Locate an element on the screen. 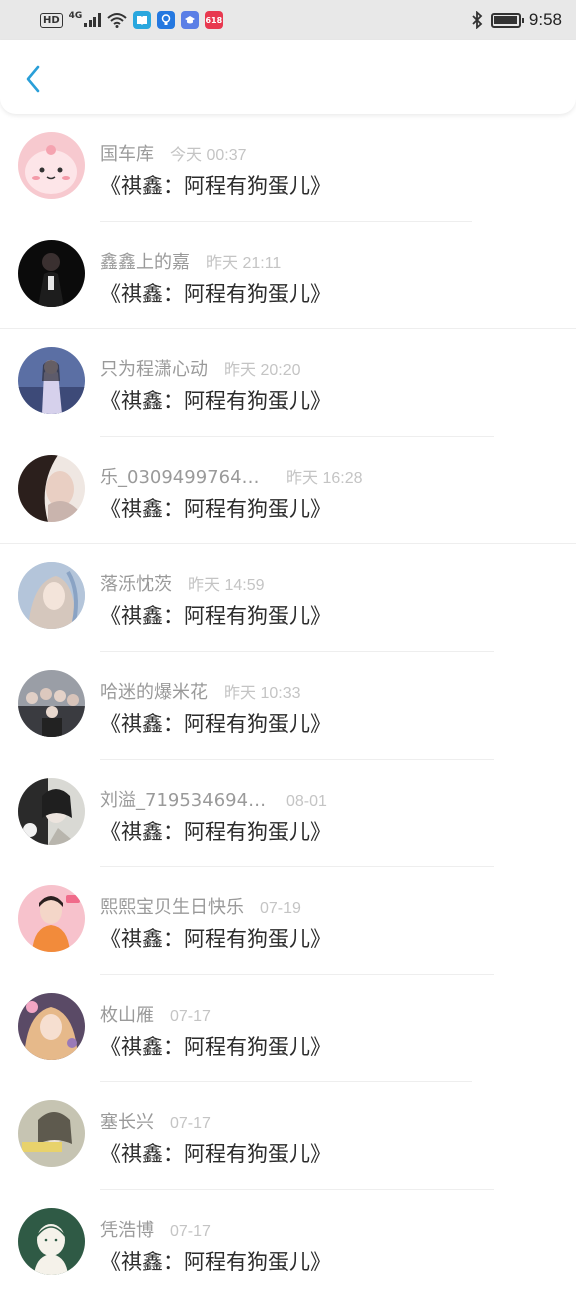  comment-time: 08-01 is located at coordinates (306, 801).